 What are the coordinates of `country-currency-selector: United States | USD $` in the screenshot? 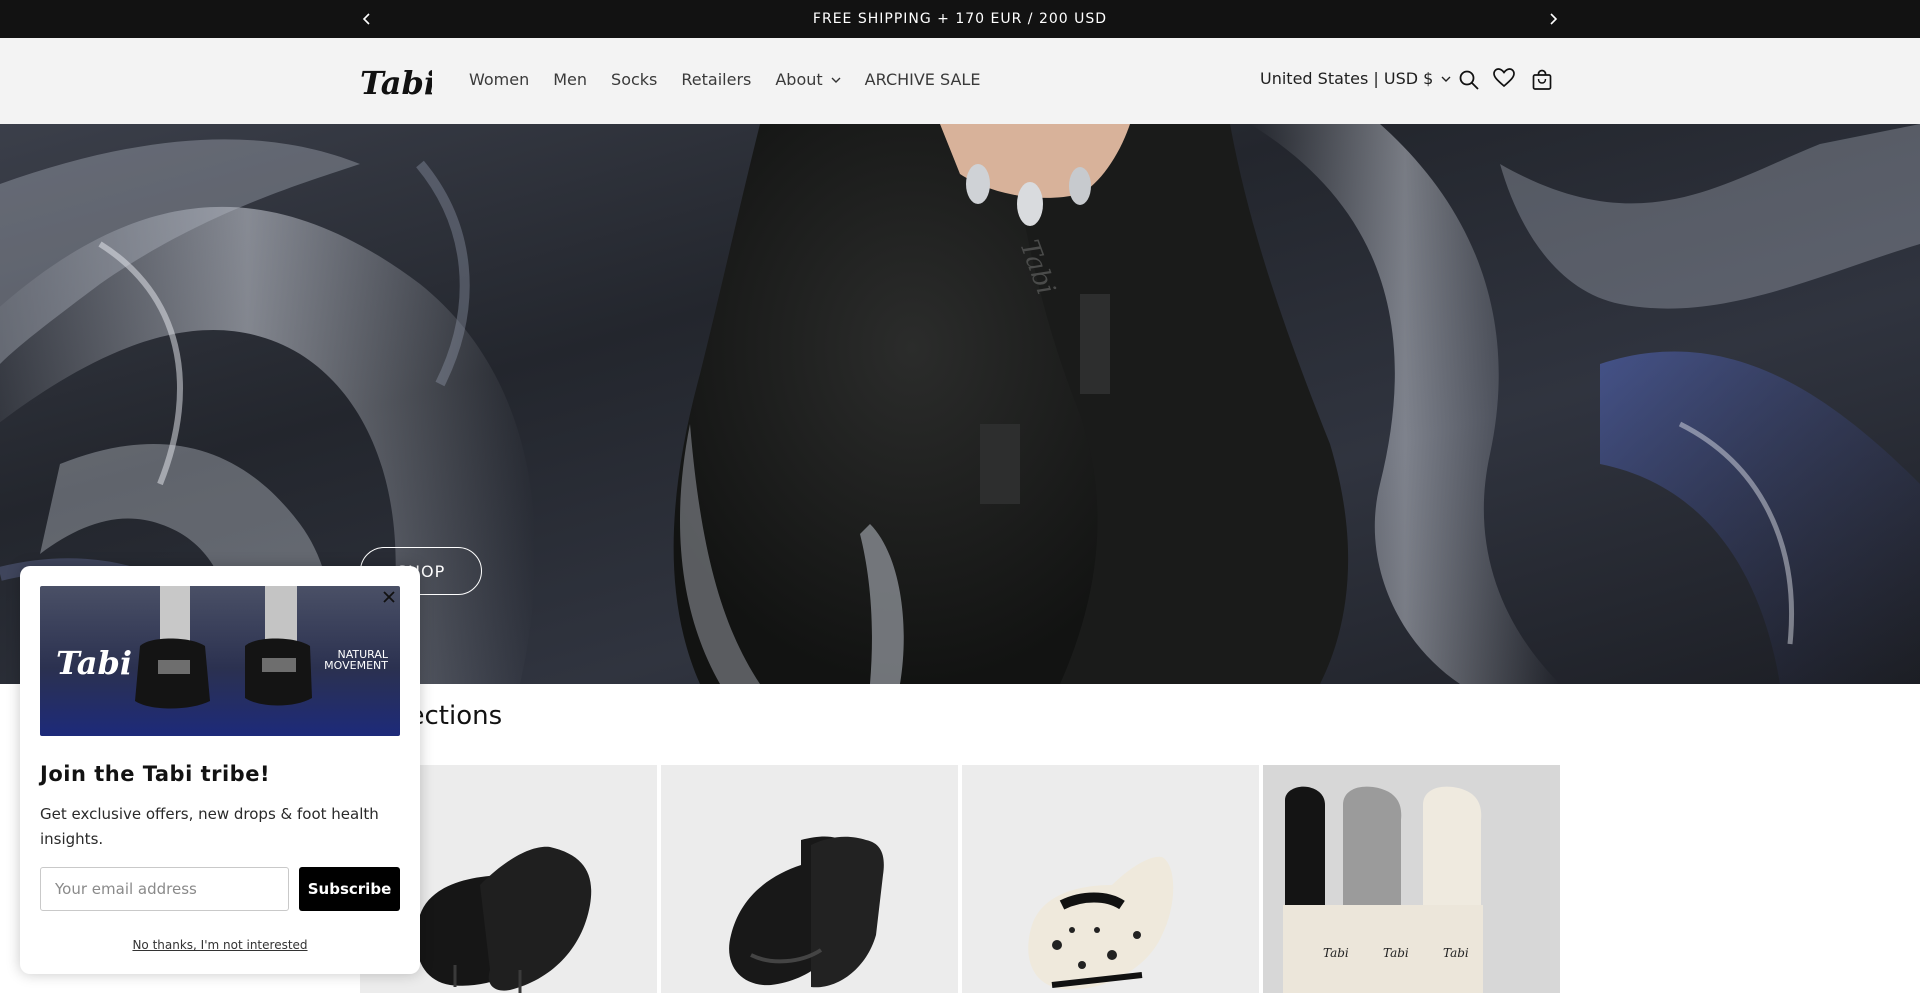 It's located at (1355, 78).